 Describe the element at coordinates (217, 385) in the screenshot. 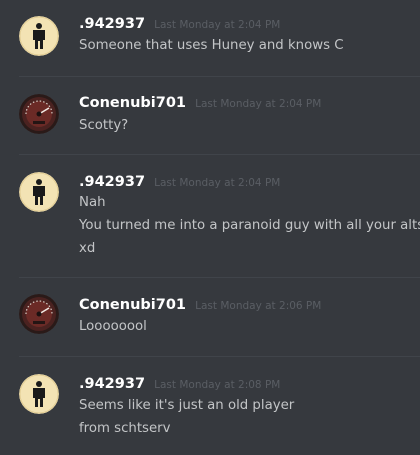

I see `message-timestamp: Last Monday at 2:08 PM` at that location.